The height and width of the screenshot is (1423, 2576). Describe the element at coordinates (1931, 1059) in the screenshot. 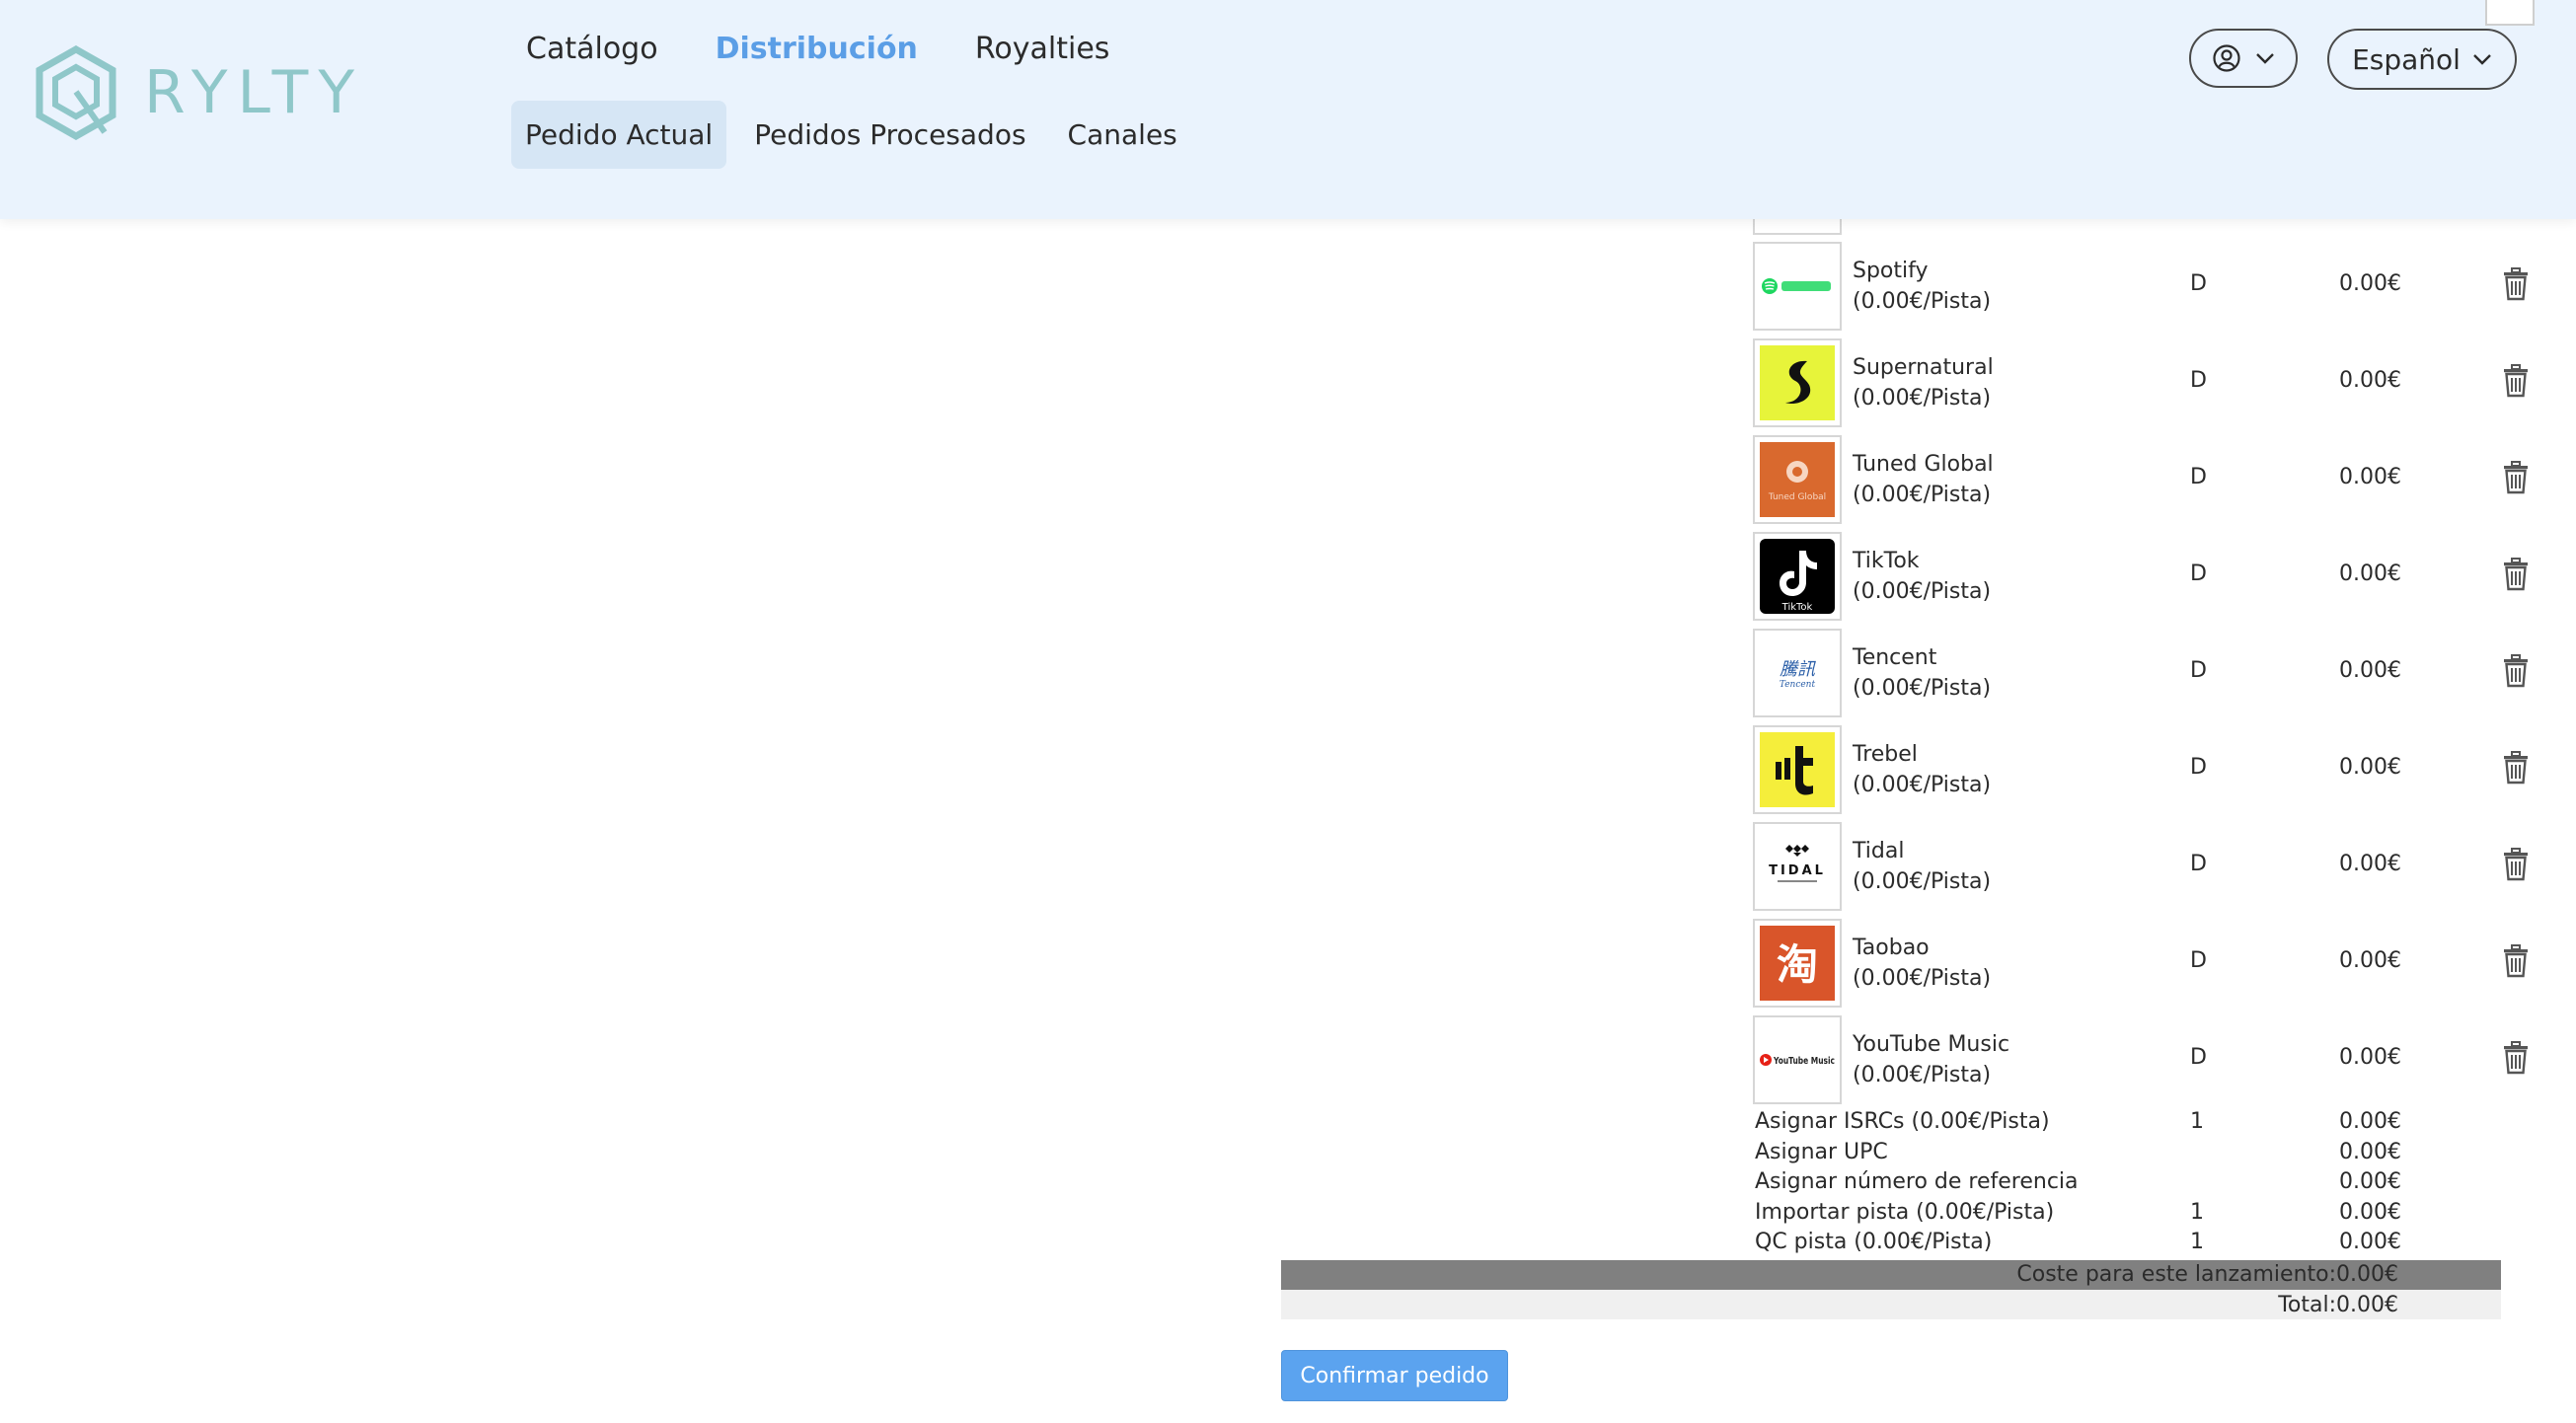

I see `service-name: YouTube Music (0.00€/Pista)` at that location.